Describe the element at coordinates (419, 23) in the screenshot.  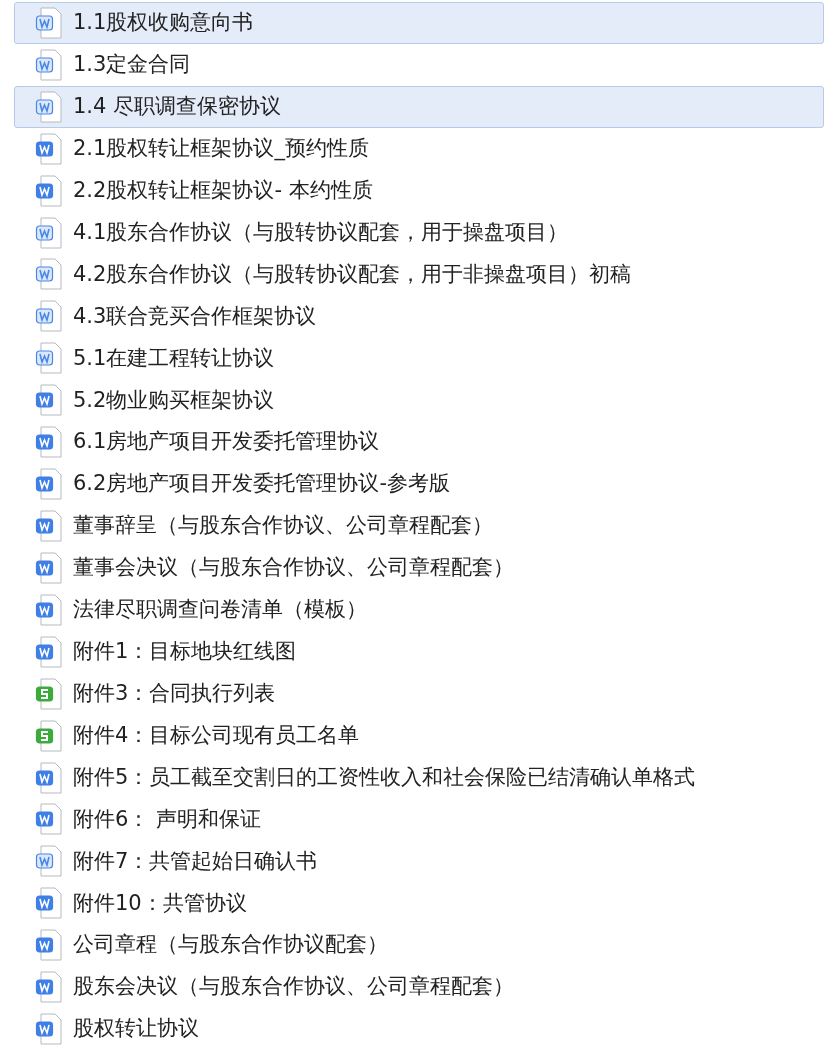
I see `file-item: 1.1股权收购意向书` at that location.